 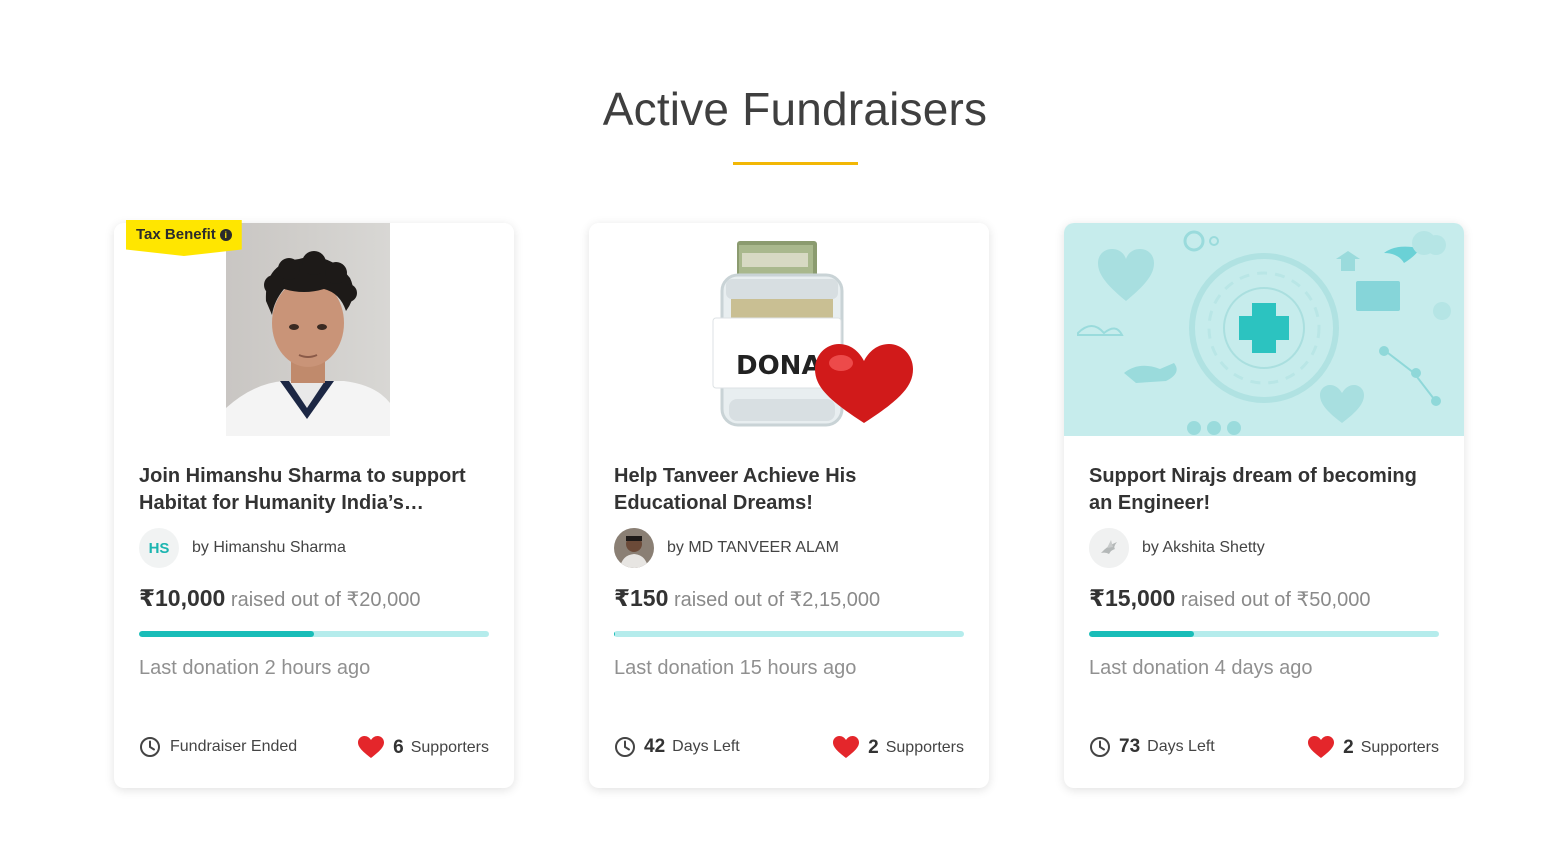 I want to click on info-icon: i, so click(x=225, y=235).